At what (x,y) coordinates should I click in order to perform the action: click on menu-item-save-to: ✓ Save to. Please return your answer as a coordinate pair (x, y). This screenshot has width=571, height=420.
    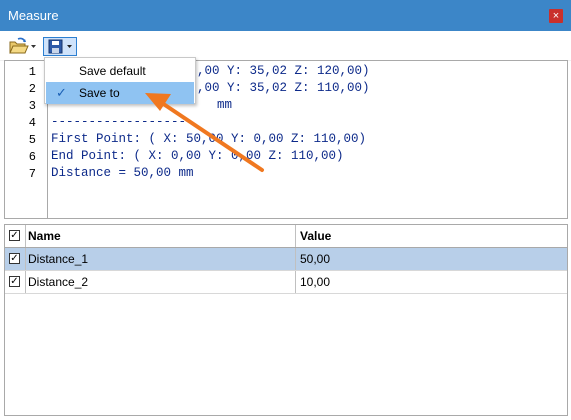
    Looking at the image, I should click on (120, 93).